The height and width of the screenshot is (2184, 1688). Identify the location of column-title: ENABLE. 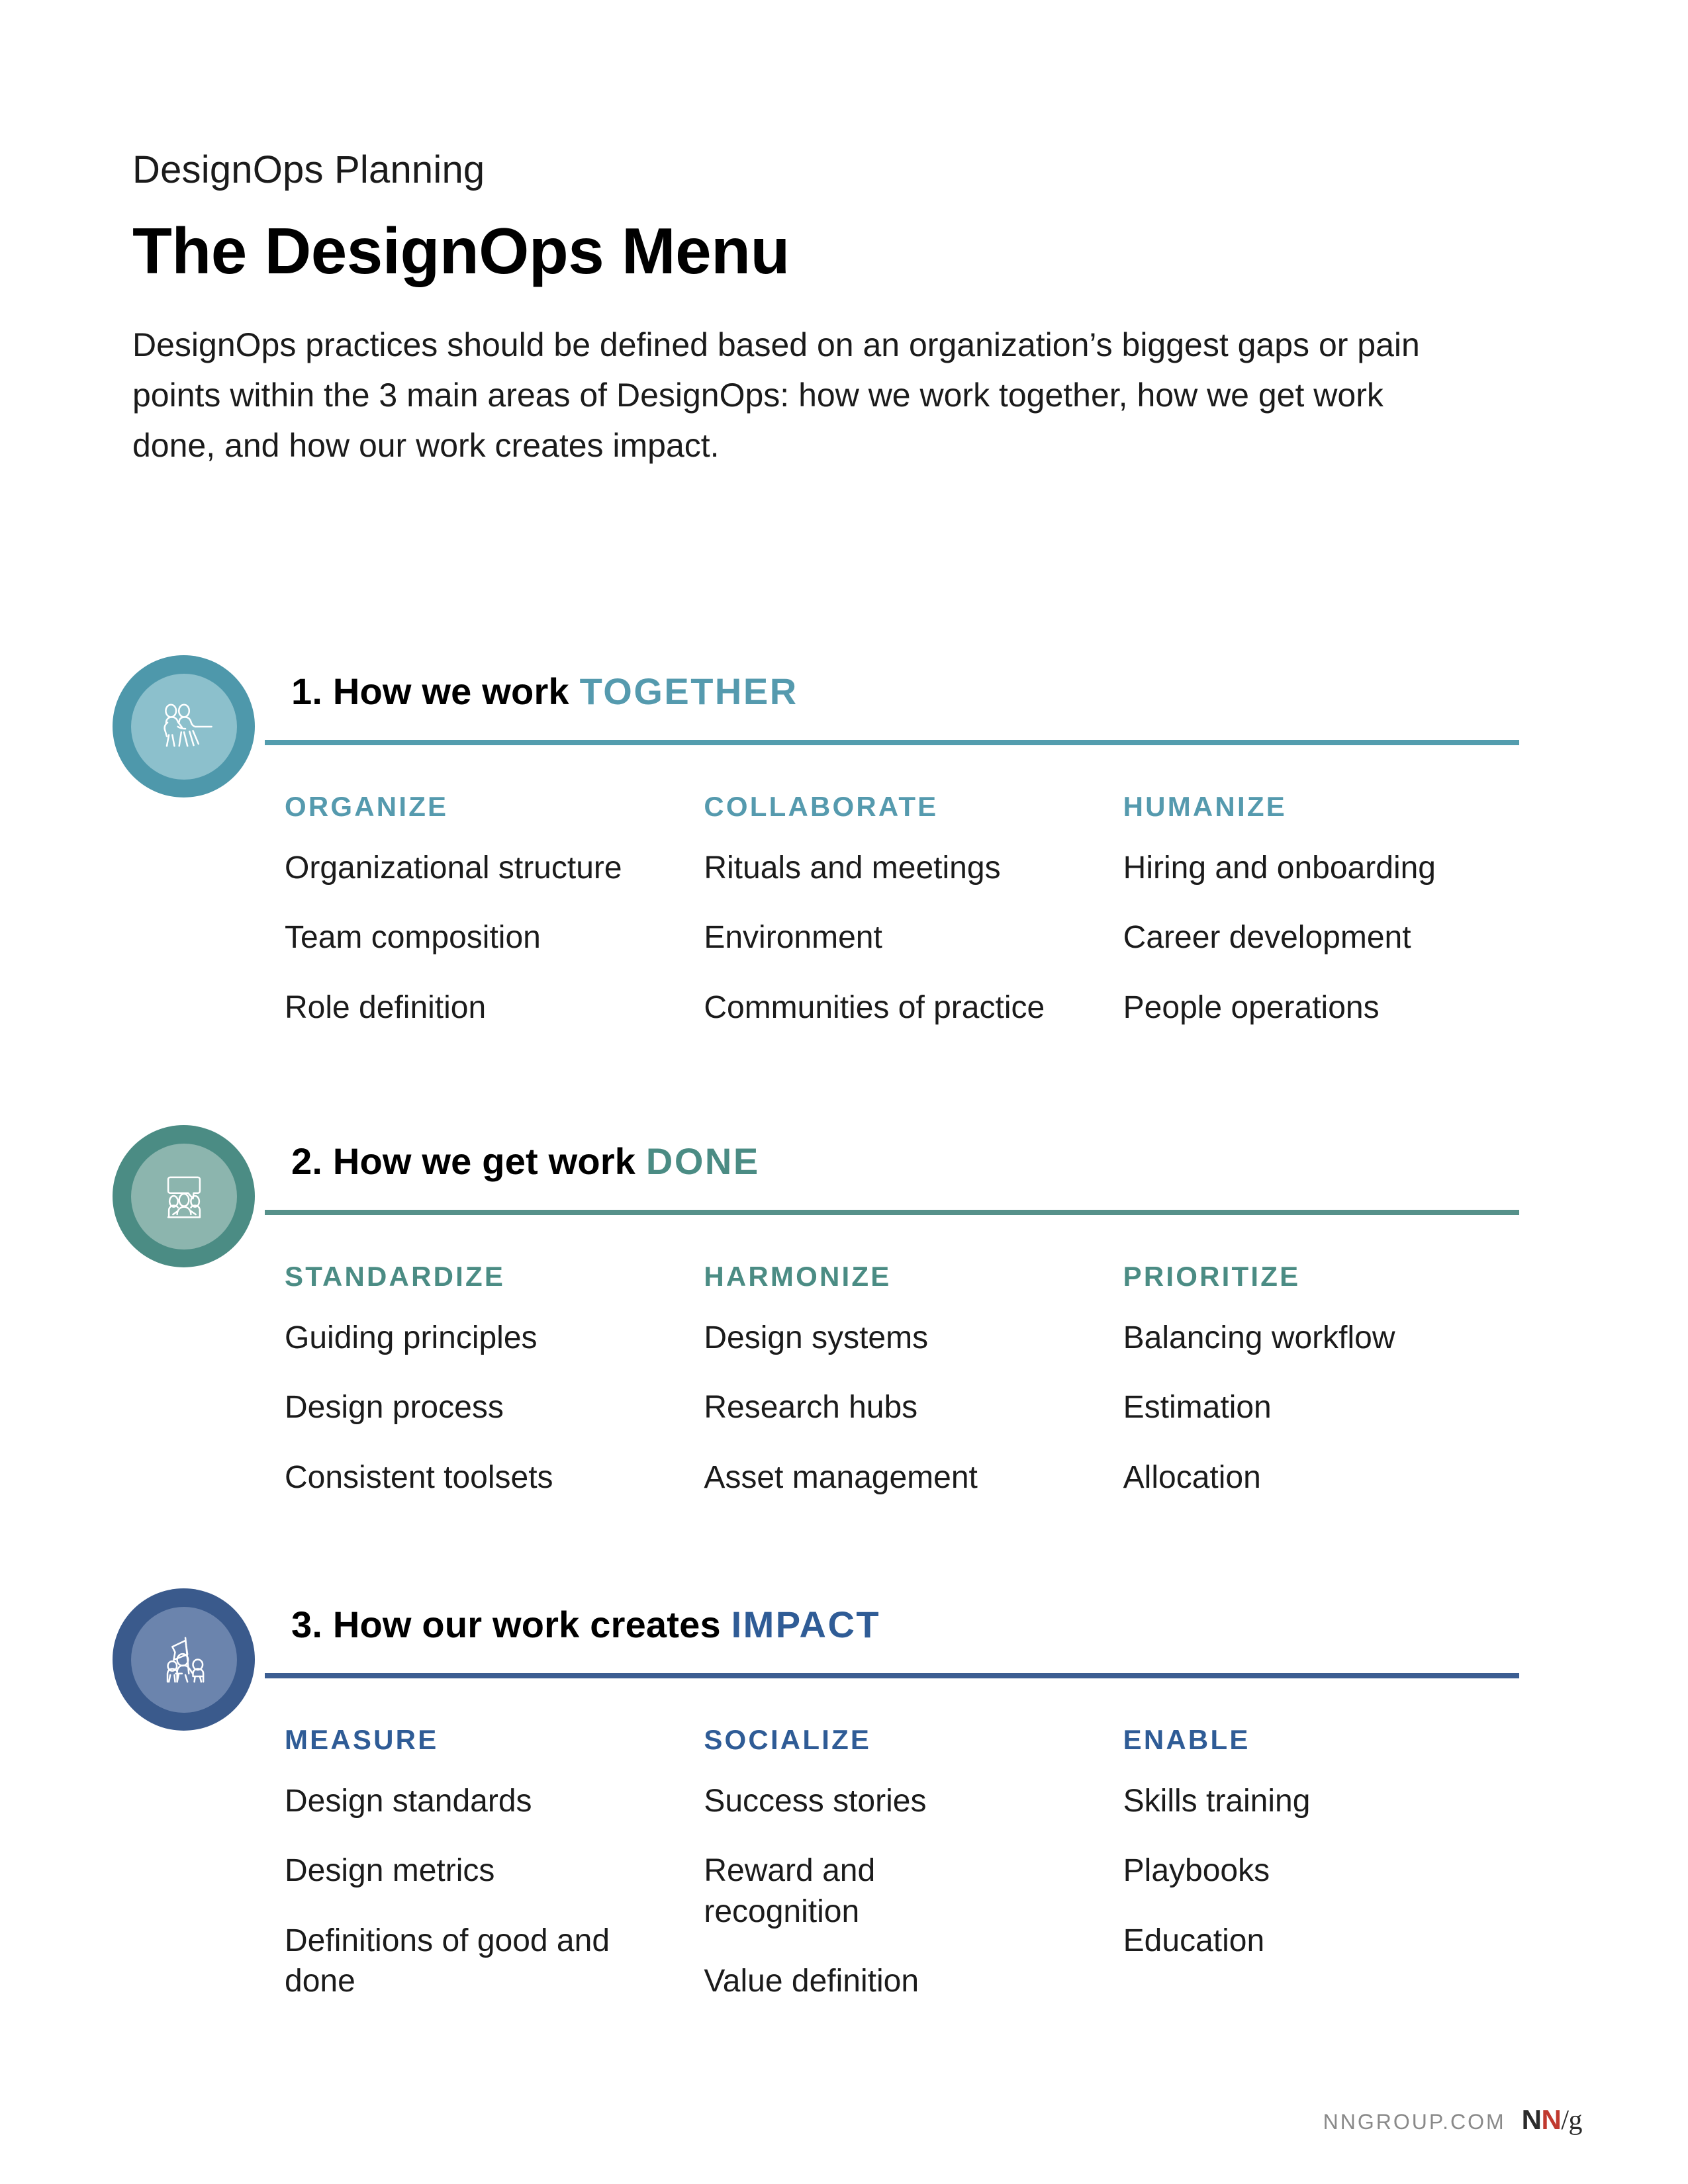
(1186, 1740).